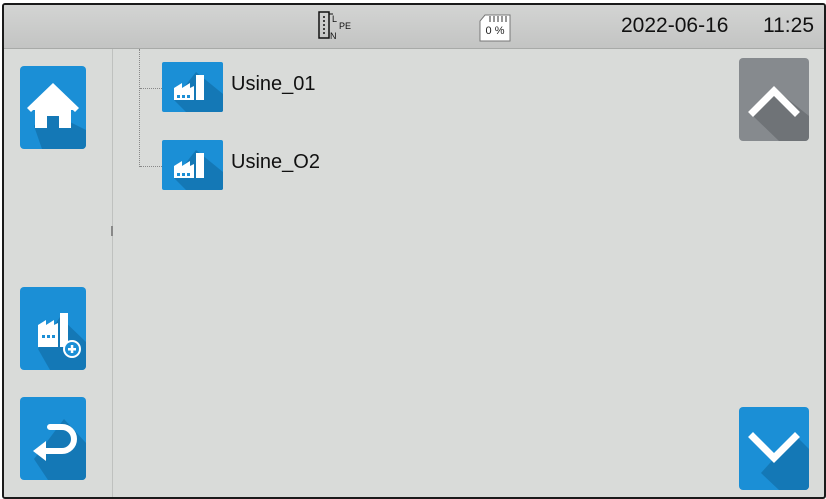 This screenshot has width=826, height=499. I want to click on back-button, so click(53, 438).